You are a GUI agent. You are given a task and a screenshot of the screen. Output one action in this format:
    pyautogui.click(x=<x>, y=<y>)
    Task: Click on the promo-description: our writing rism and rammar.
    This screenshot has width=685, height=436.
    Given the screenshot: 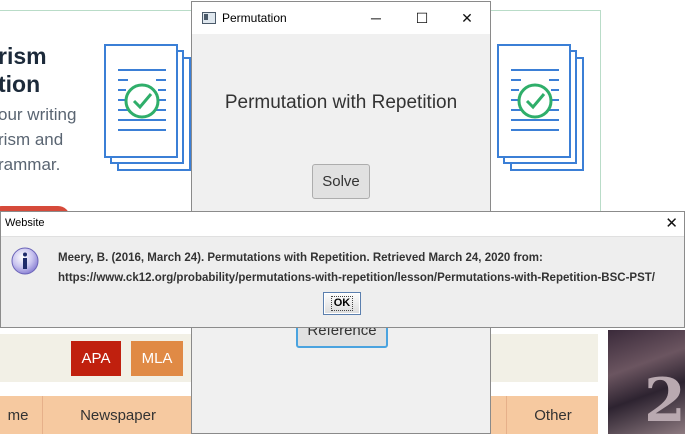 What is the action you would take?
    pyautogui.click(x=38, y=139)
    